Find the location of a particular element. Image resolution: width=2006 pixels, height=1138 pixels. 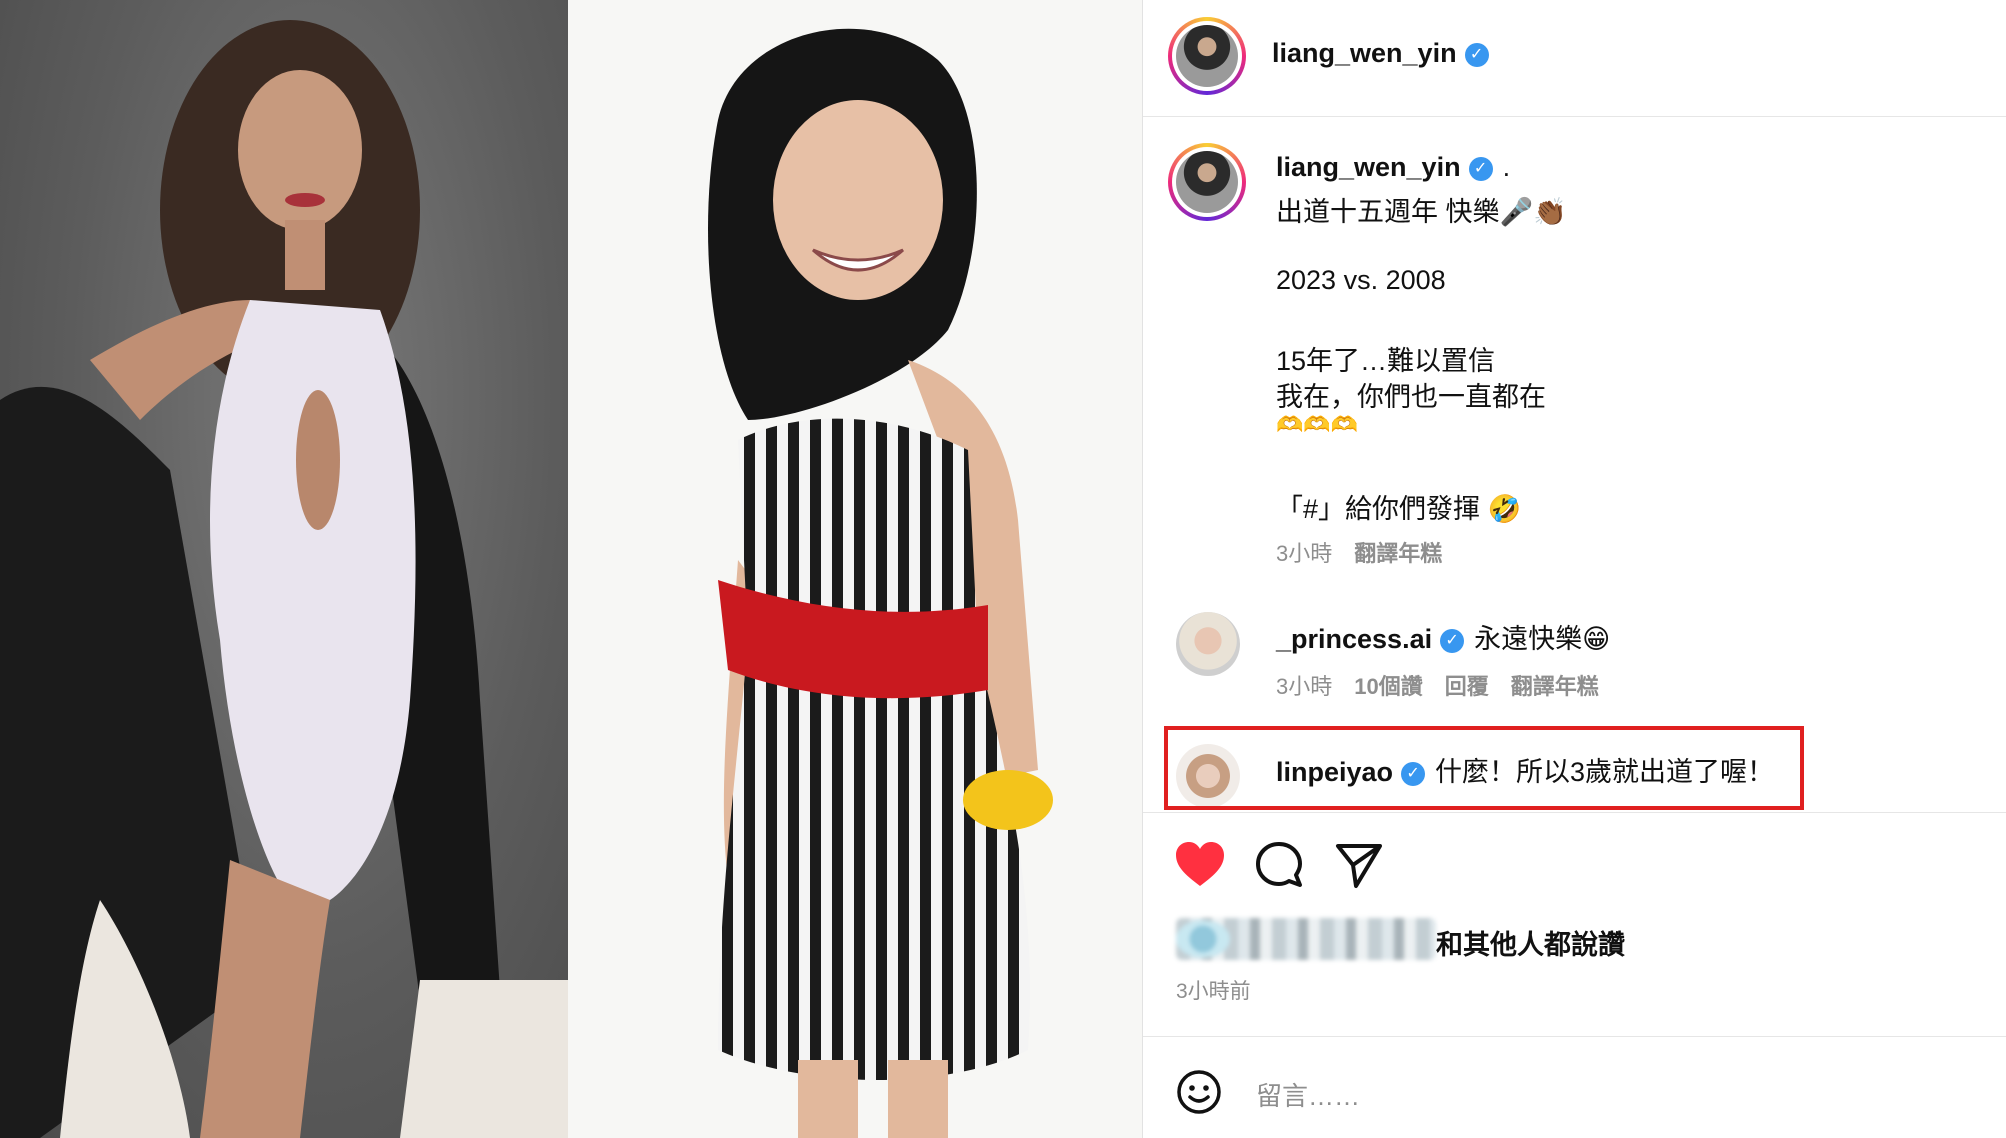

comment-1-meta: 3小時 10個讚 回覆 翻譯年糕 is located at coordinates (1437, 685).